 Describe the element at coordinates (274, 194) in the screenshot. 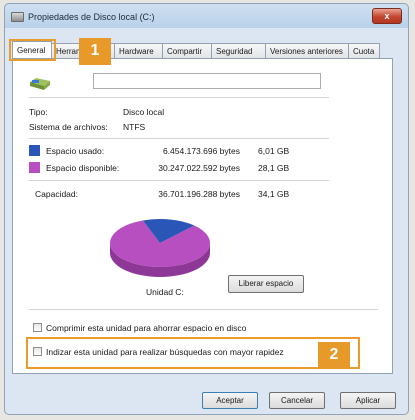

I see `capacity-gb: 34,1 GB` at that location.